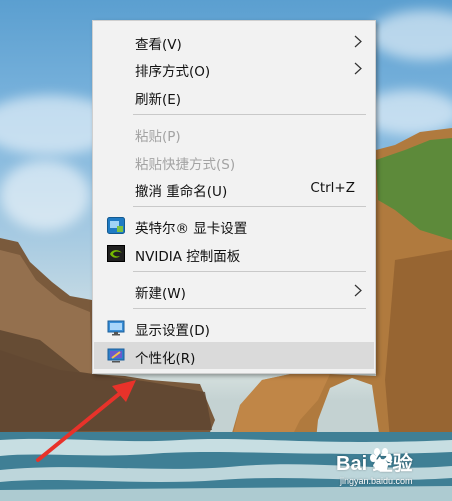 The width and height of the screenshot is (452, 501). I want to click on menu-item-label: NVIDIA 控制面板, so click(188, 257).